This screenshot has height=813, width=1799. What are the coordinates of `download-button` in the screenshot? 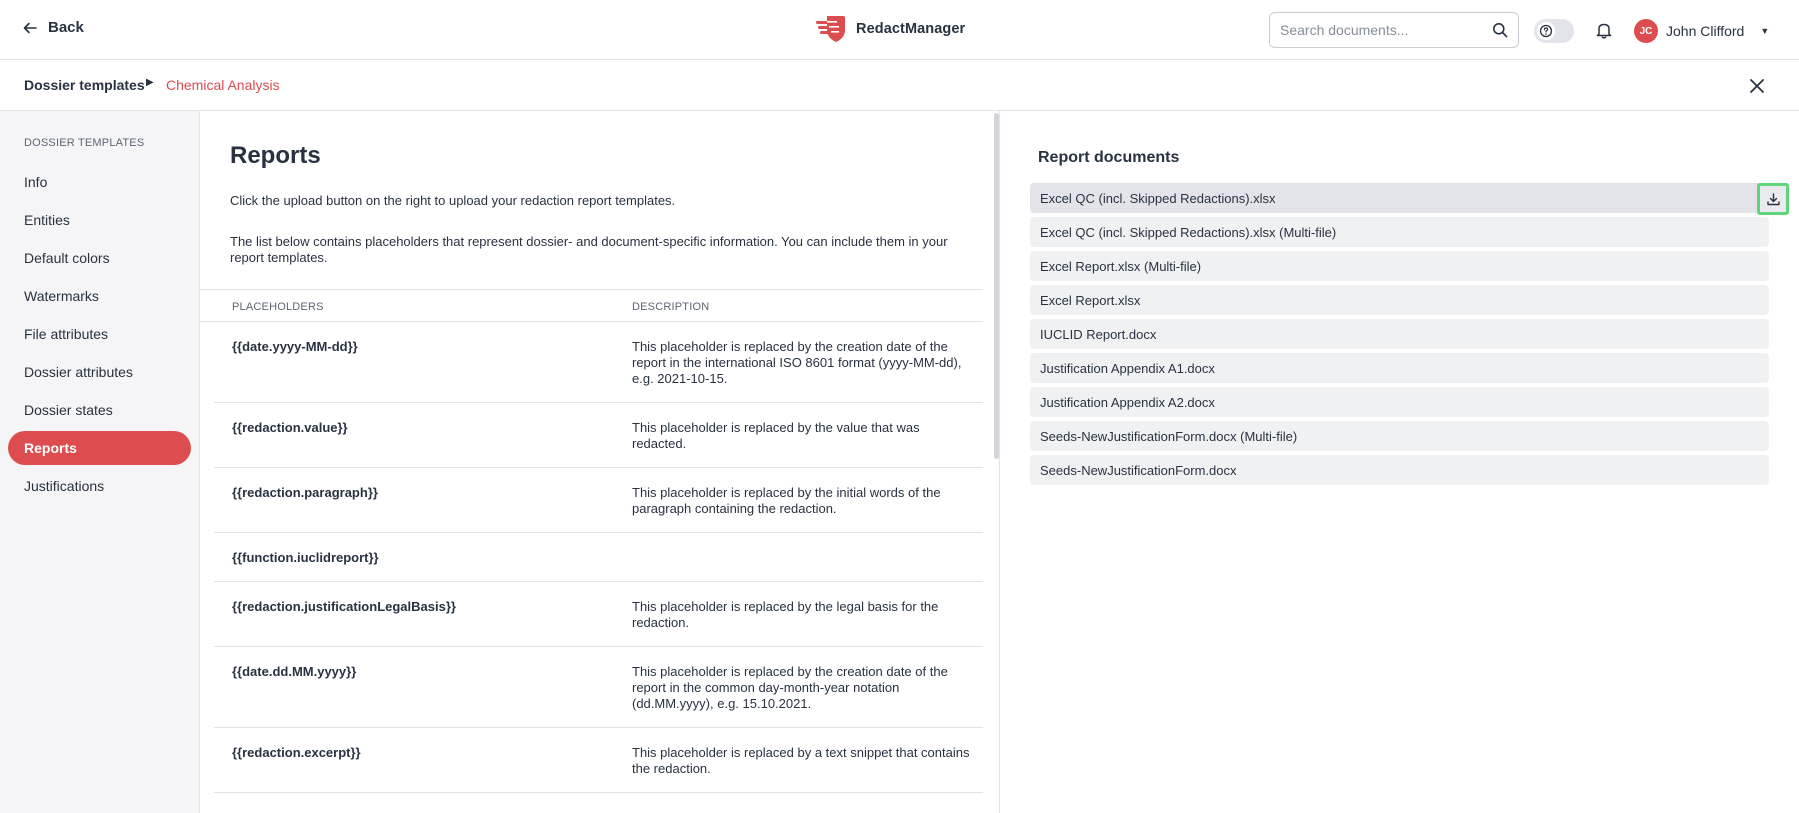 It's located at (1773, 199).